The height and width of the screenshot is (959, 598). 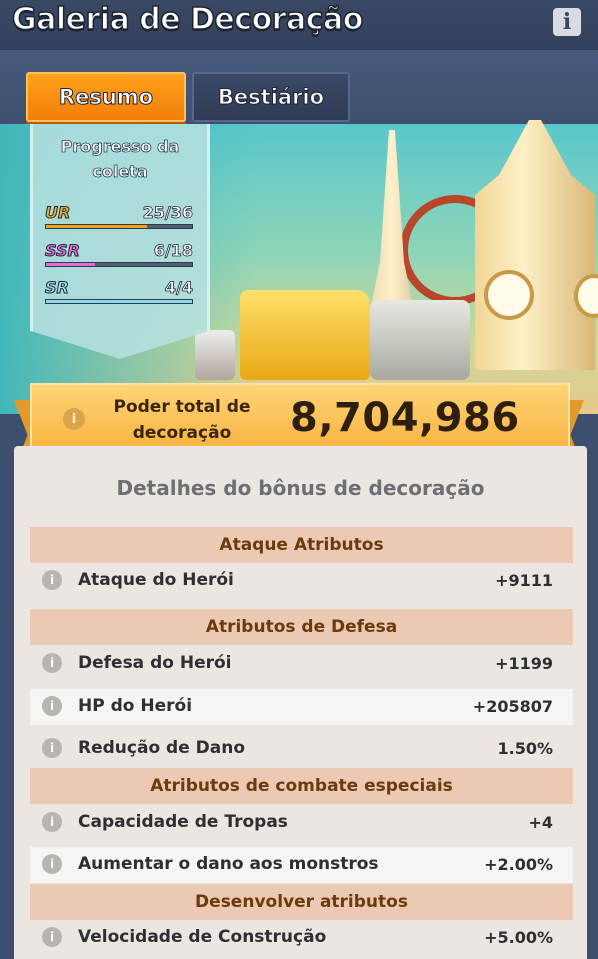 What do you see at coordinates (74, 419) in the screenshot?
I see `power-info-icon: i` at bounding box center [74, 419].